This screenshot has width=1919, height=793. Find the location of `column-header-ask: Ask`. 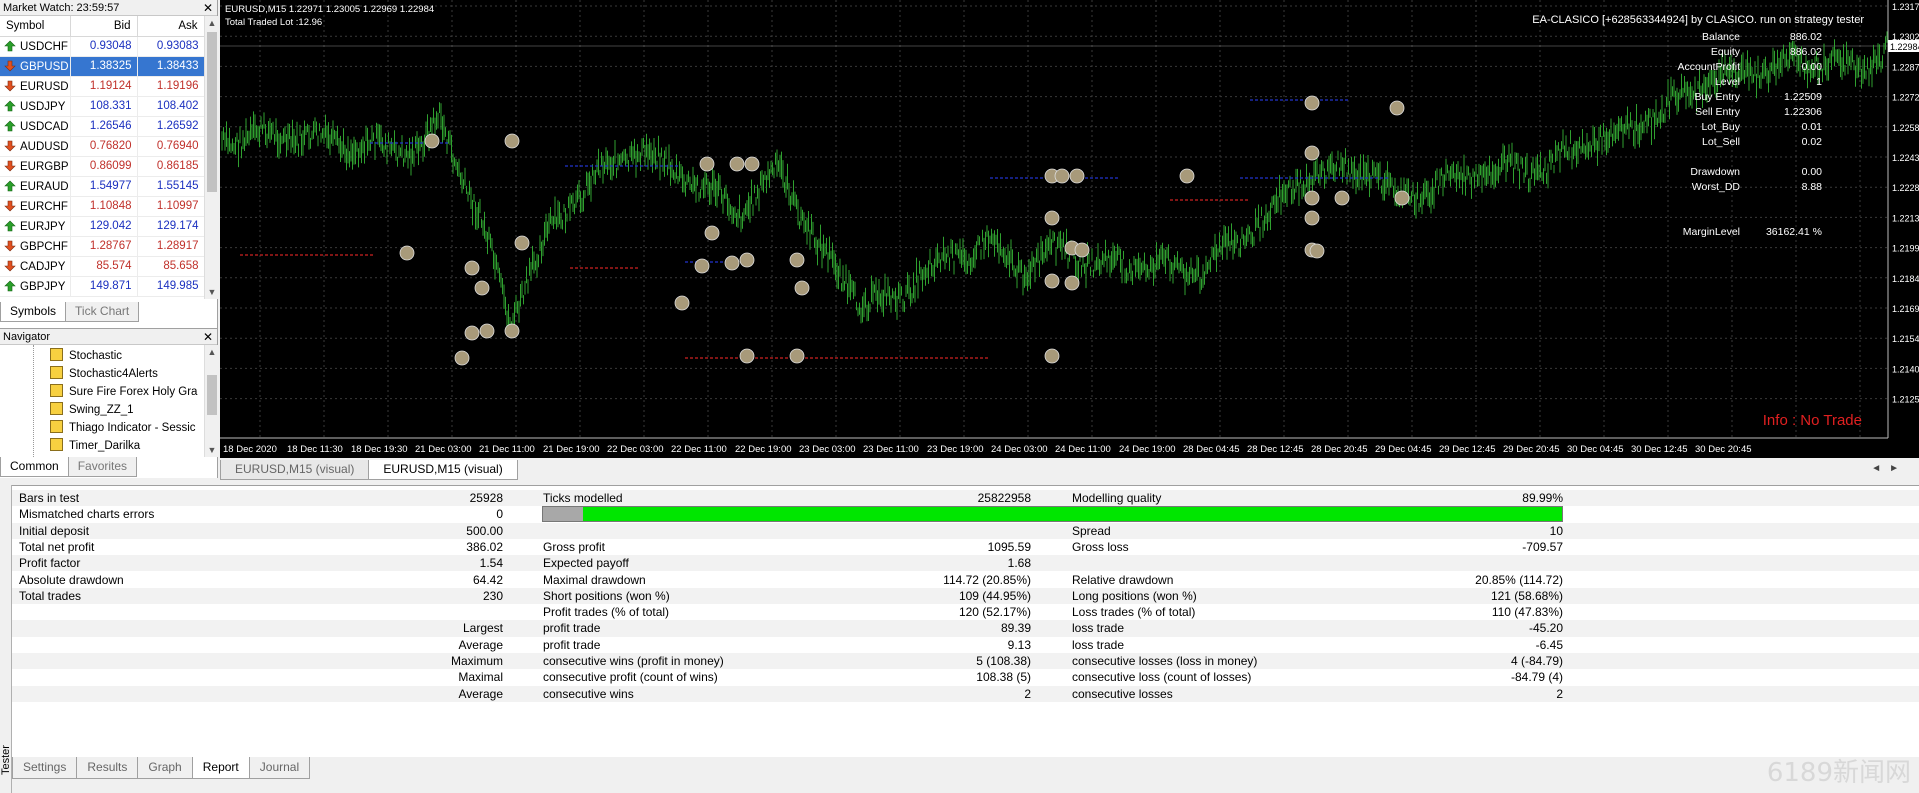

column-header-ask: Ask is located at coordinates (171, 26).